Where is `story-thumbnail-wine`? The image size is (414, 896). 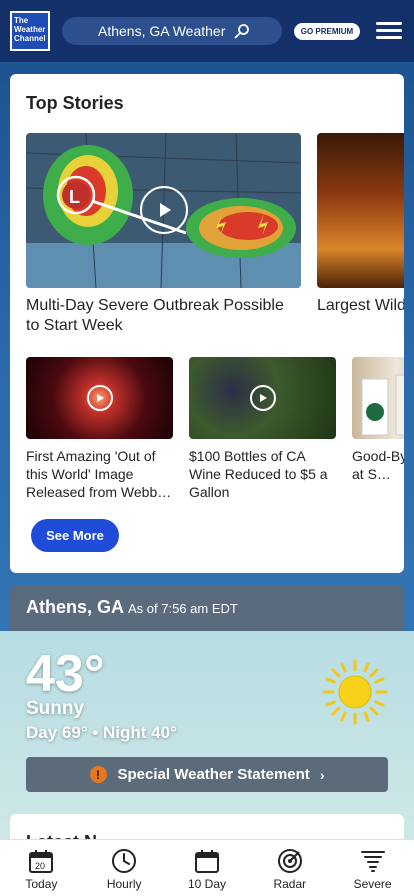 story-thumbnail-wine is located at coordinates (262, 398).